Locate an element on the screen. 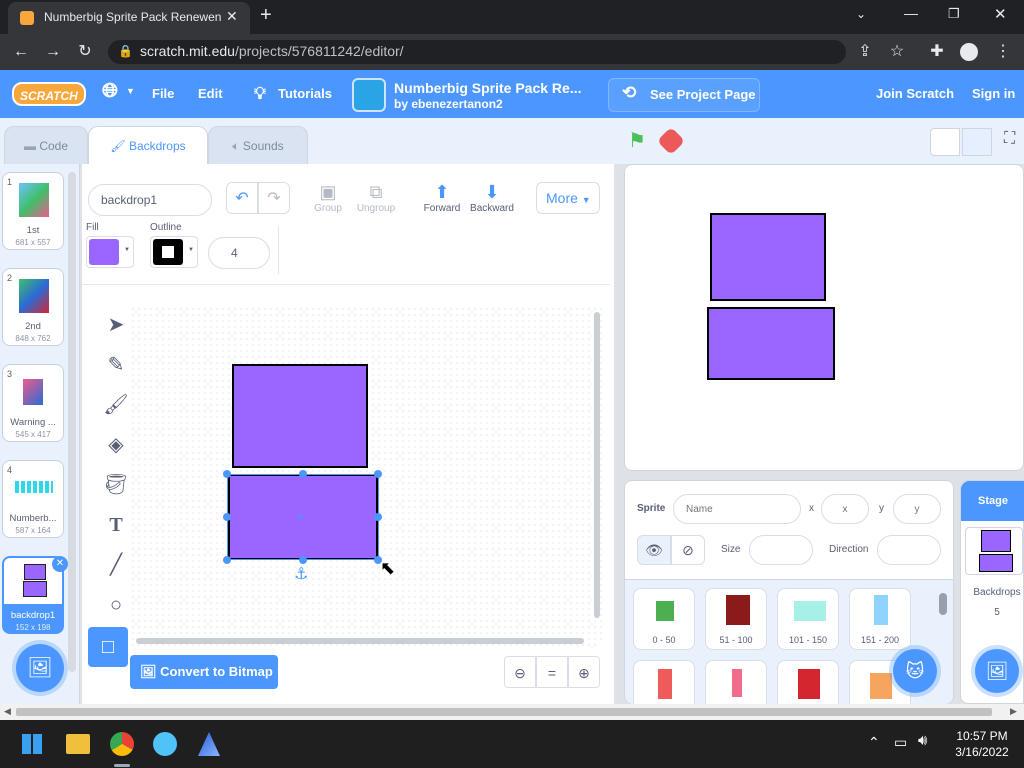 This screenshot has width=1024, height=768. y-input is located at coordinates (917, 509).